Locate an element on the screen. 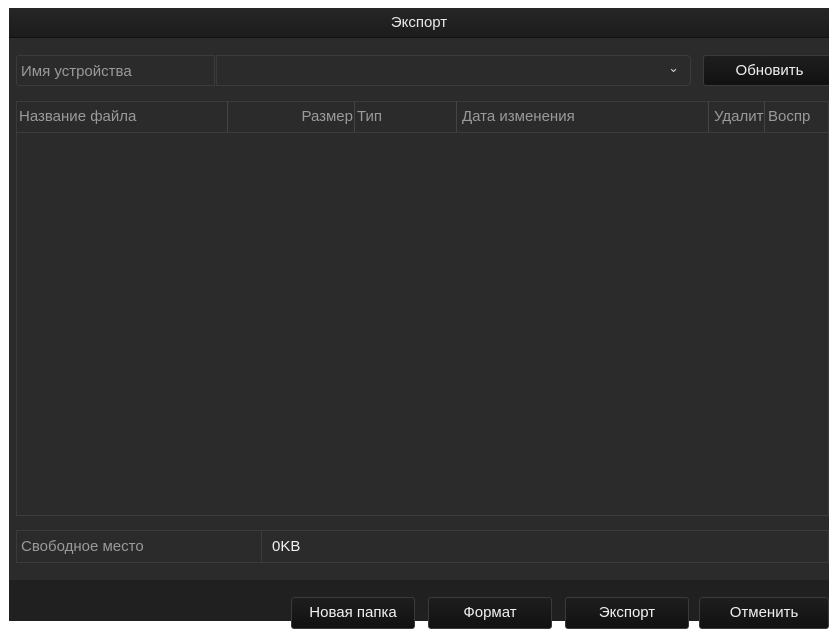  export-button: Экспорт is located at coordinates (627, 613).